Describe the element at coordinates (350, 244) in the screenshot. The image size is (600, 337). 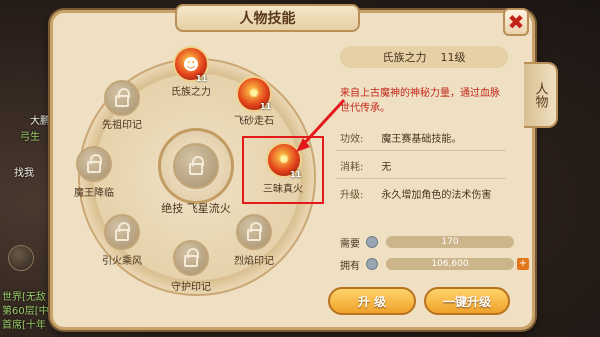
I see `need-label: 需要` at that location.